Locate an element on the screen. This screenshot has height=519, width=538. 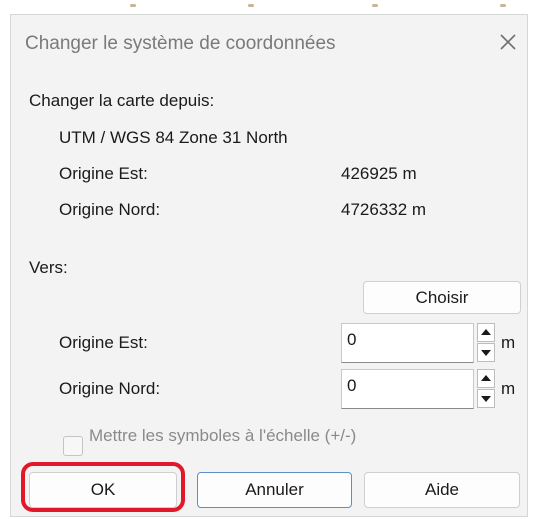
help-button: Aide is located at coordinates (442, 490).